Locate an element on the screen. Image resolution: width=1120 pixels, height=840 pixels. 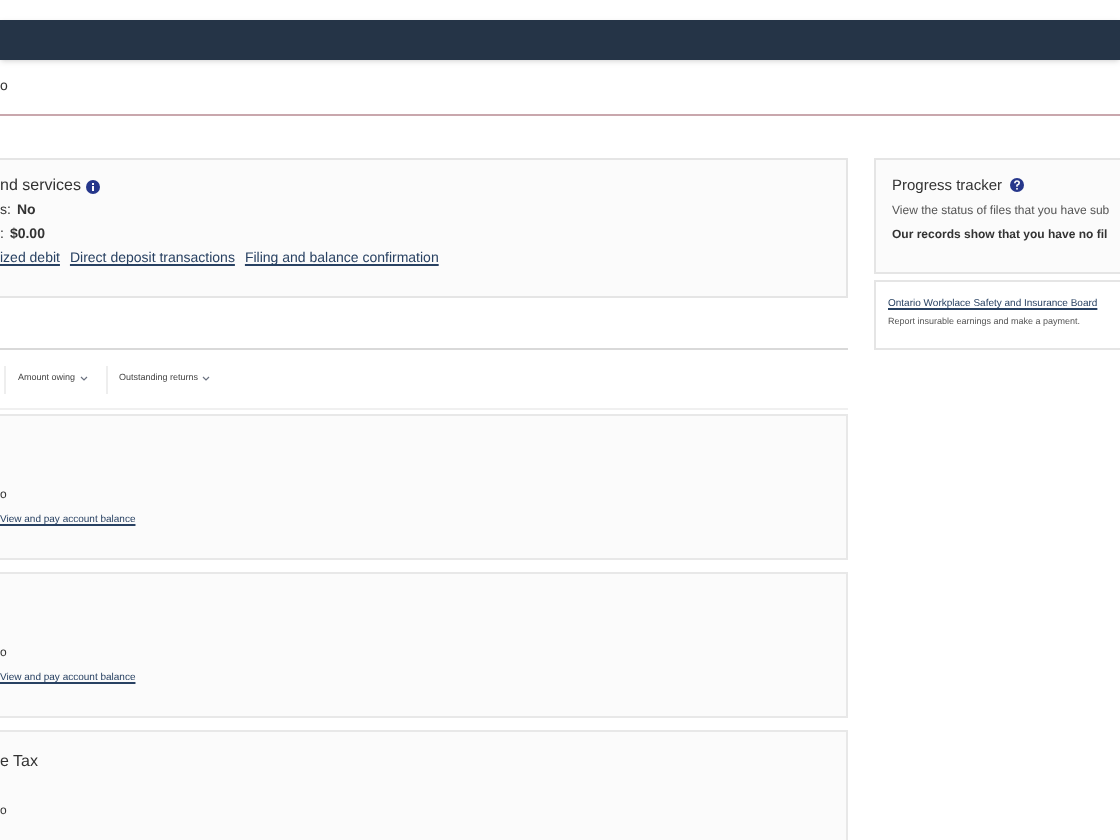
info-icon is located at coordinates (93, 186).